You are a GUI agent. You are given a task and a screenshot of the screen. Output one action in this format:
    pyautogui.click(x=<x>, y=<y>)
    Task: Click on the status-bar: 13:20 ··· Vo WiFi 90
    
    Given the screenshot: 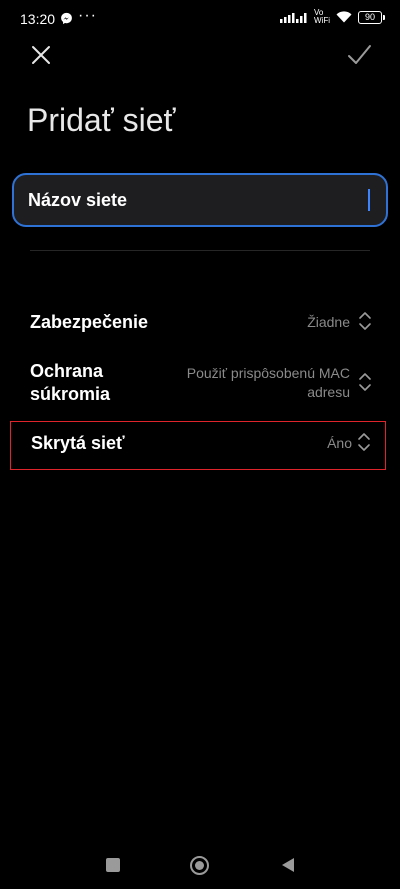 What is the action you would take?
    pyautogui.click(x=200, y=20)
    